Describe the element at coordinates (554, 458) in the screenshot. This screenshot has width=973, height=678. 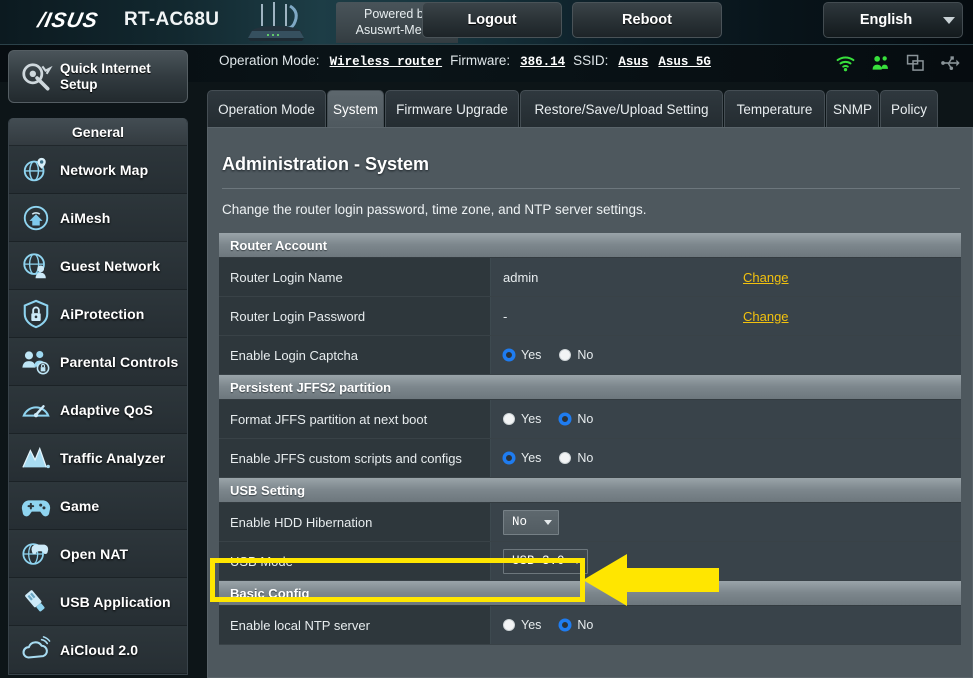
I see `jffs-scripts-radio-group: Yes No` at that location.